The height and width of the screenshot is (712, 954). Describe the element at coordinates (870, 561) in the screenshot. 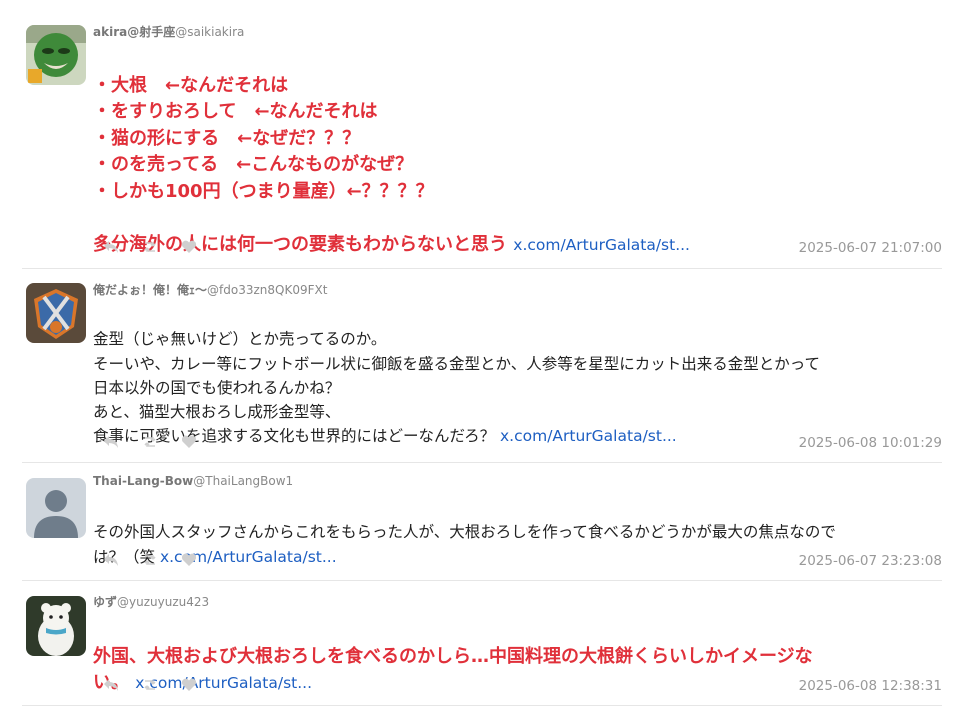

I see `timestamp: 2025-06-07 23:23:08` at that location.